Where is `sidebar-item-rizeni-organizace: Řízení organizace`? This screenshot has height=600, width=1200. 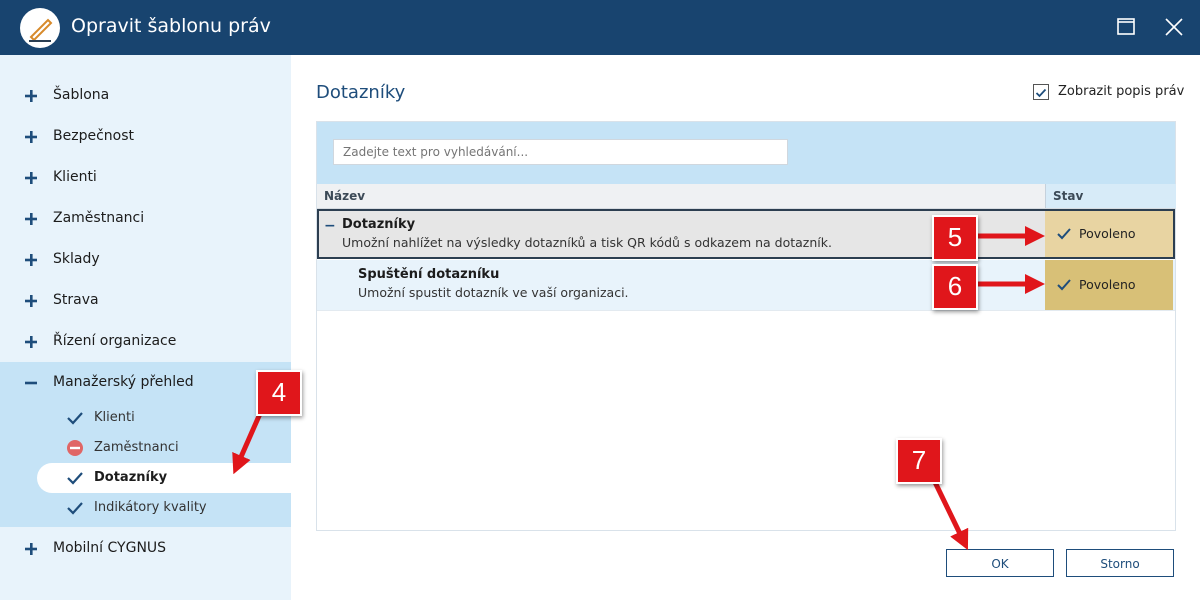 sidebar-item-rizeni-organizace: Řízení organizace is located at coordinates (145, 342).